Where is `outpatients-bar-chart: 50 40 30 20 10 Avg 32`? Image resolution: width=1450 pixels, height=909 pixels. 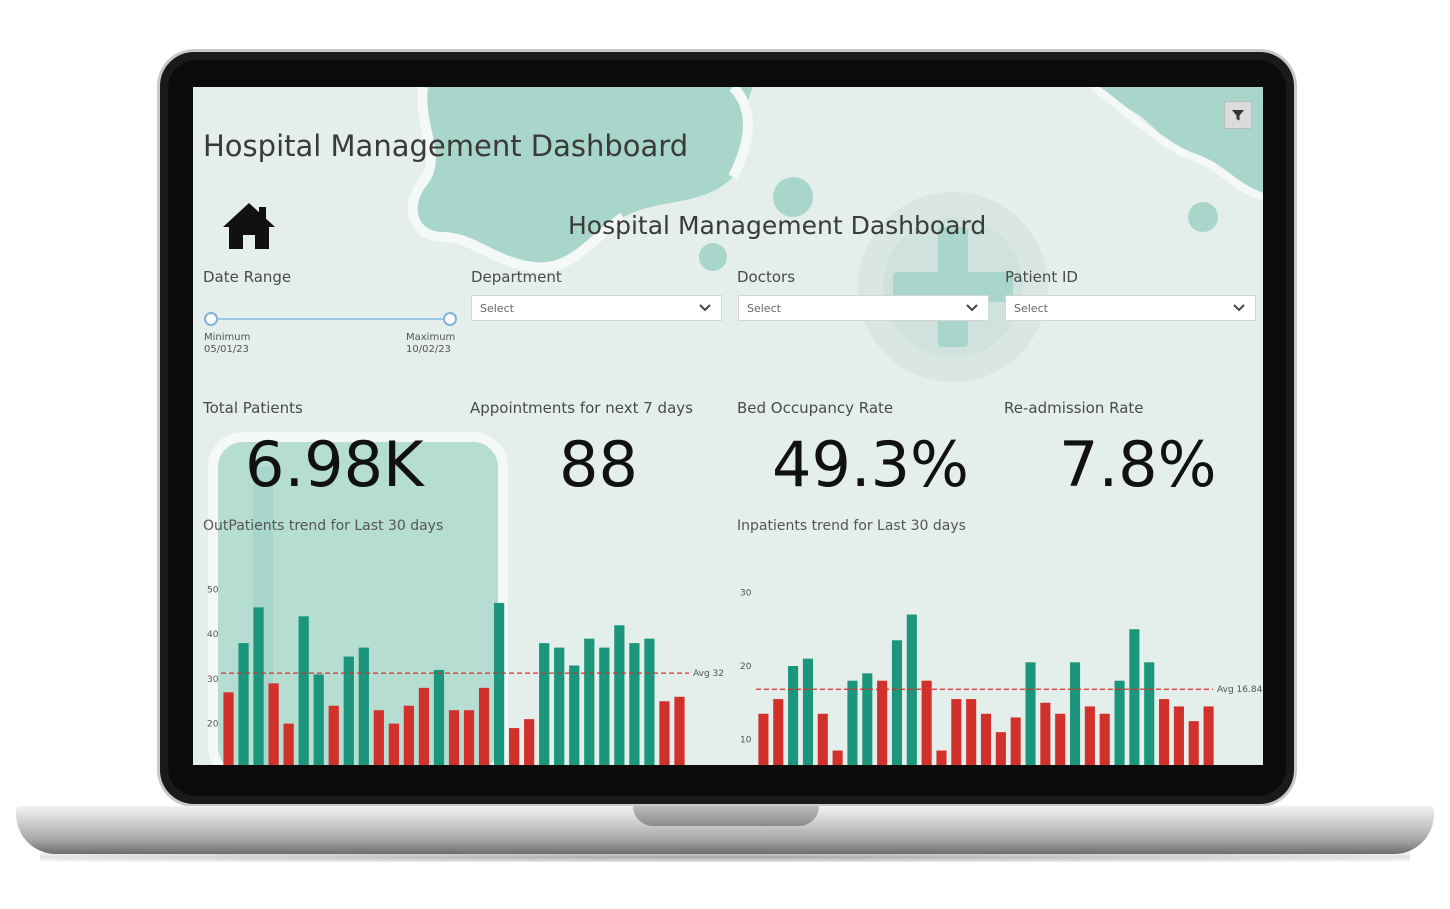 outpatients-bar-chart: 50 40 30 20 10 Avg 32 is located at coordinates (465, 675).